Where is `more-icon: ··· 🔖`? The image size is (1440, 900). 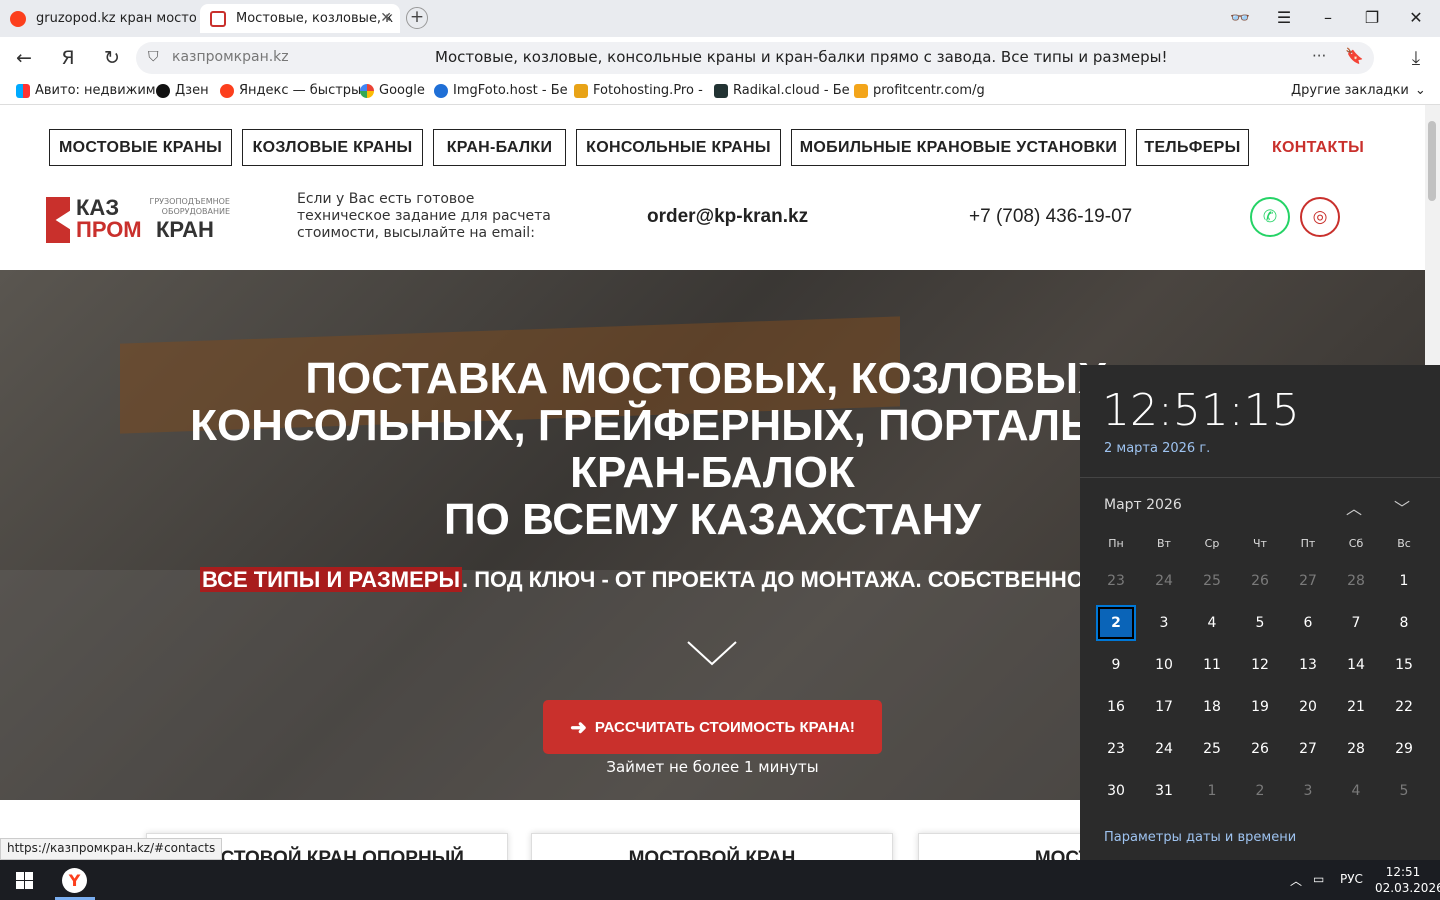
more-icon: ··· 🔖 is located at coordinates (1338, 56).